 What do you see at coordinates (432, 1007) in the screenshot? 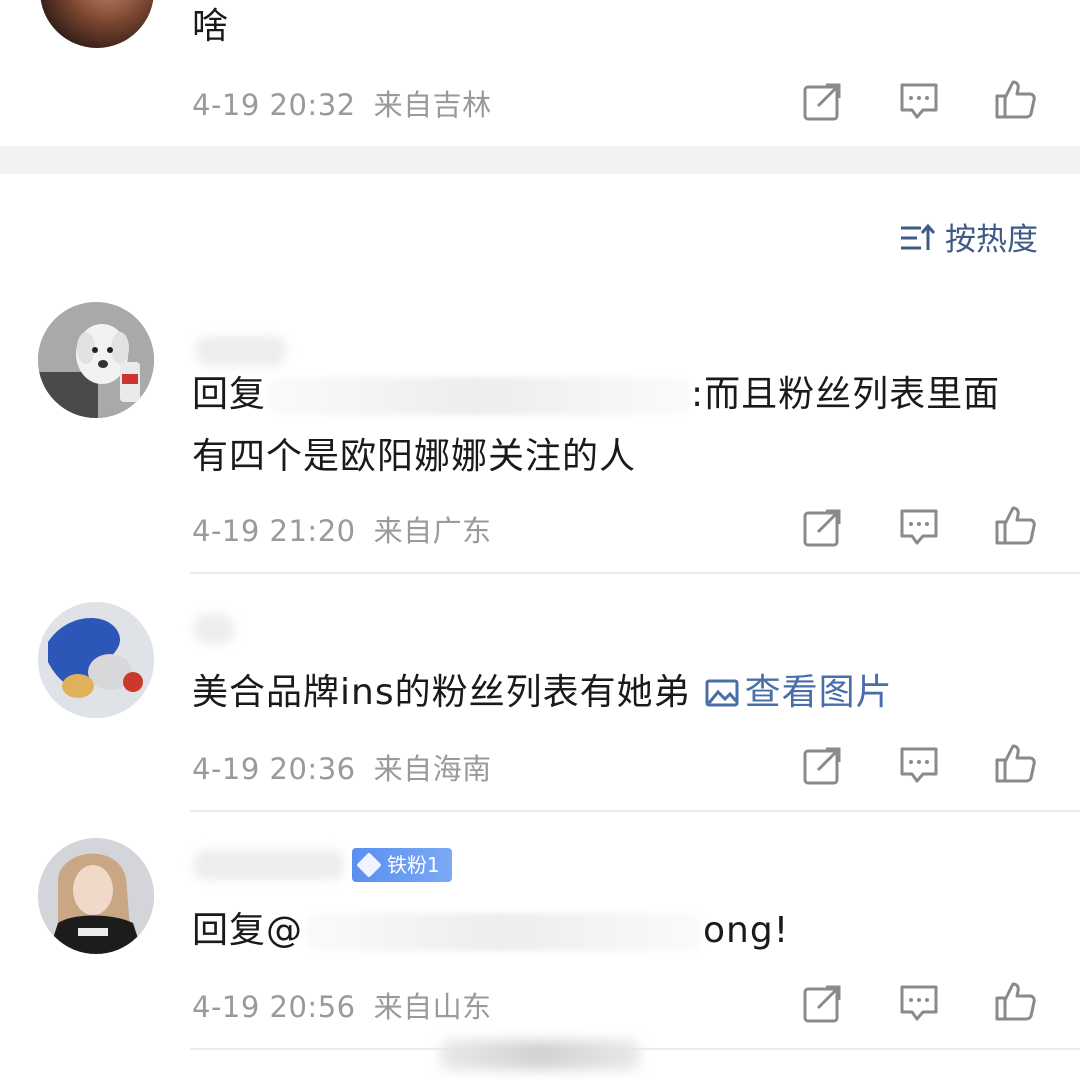
I see `comment-location: 来自山东` at bounding box center [432, 1007].